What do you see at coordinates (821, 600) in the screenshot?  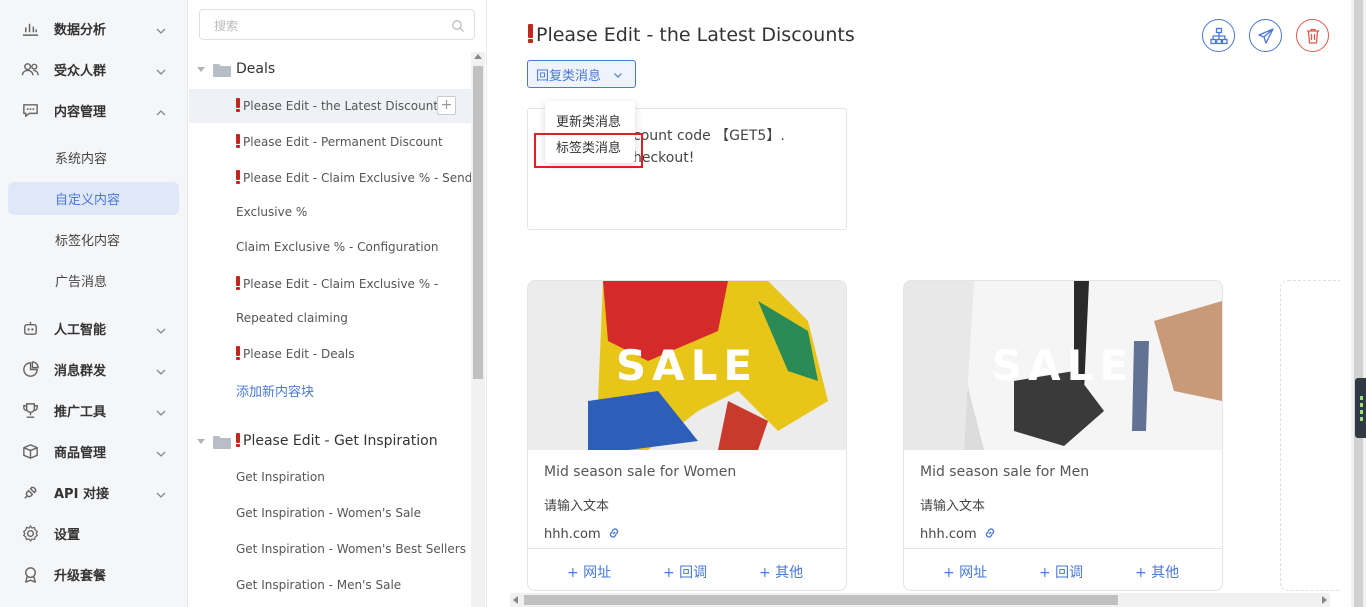 I see `horizontal-scrollbar-thumb` at bounding box center [821, 600].